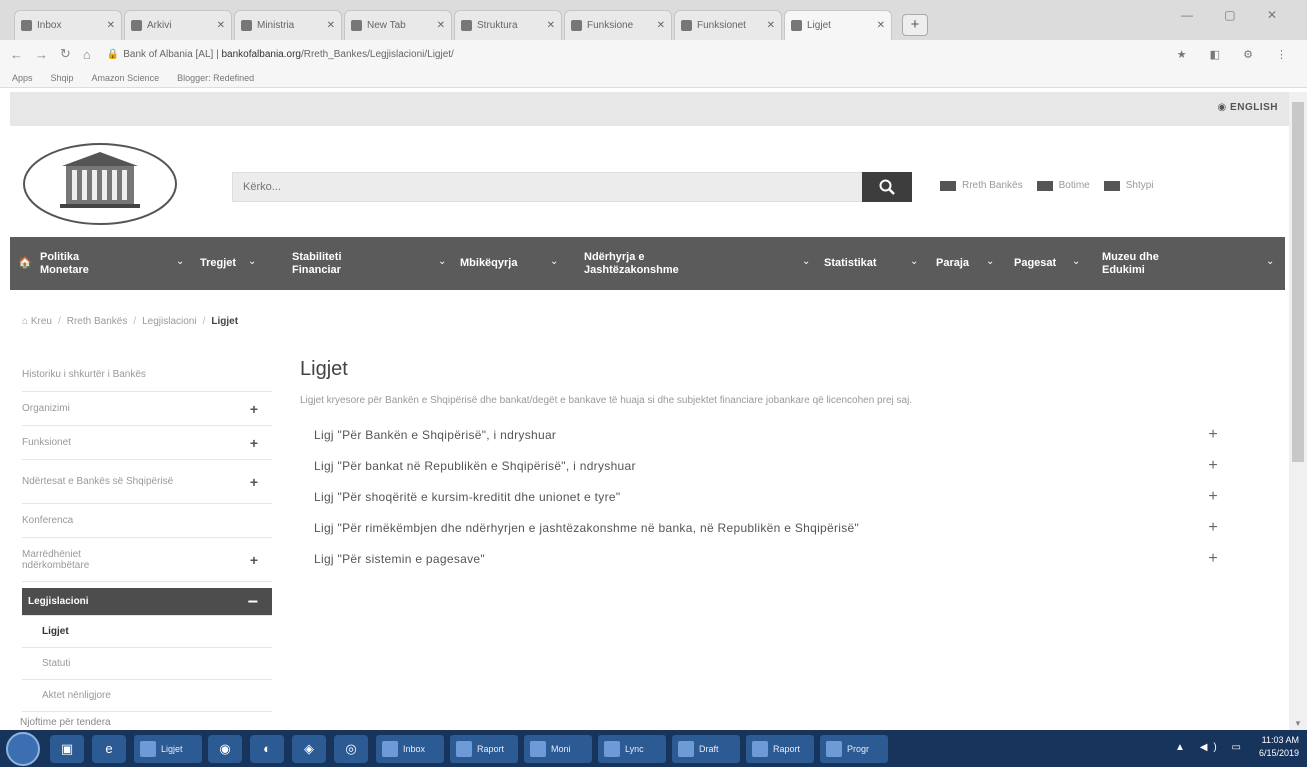 The image size is (1307, 767). I want to click on browser-tab-active: Ligjet ✕, so click(838, 25).